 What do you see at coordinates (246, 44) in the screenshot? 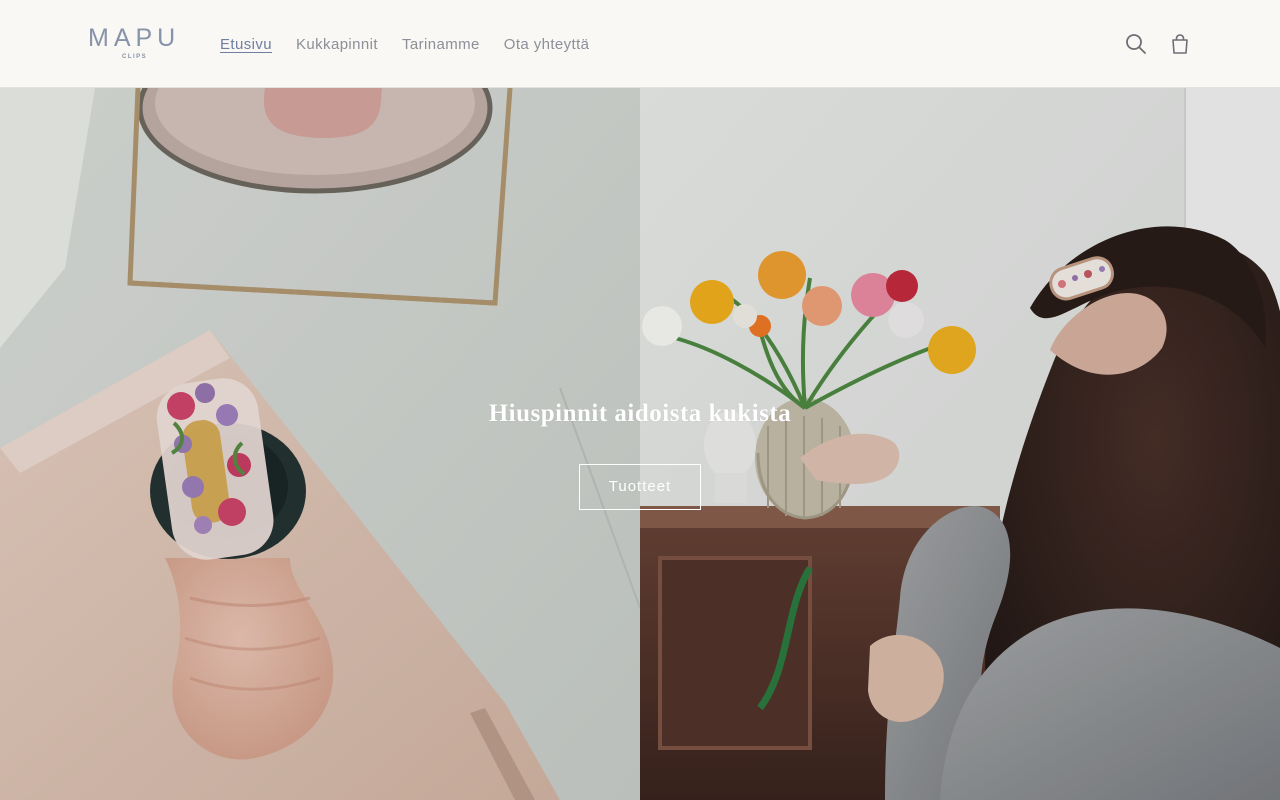
I see `nav-item-etusivu: Etusivu` at bounding box center [246, 44].